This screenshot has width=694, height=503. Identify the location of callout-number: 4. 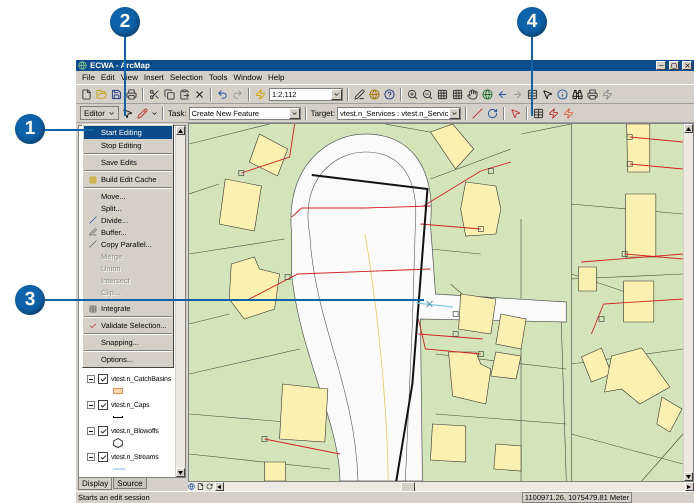
(532, 22).